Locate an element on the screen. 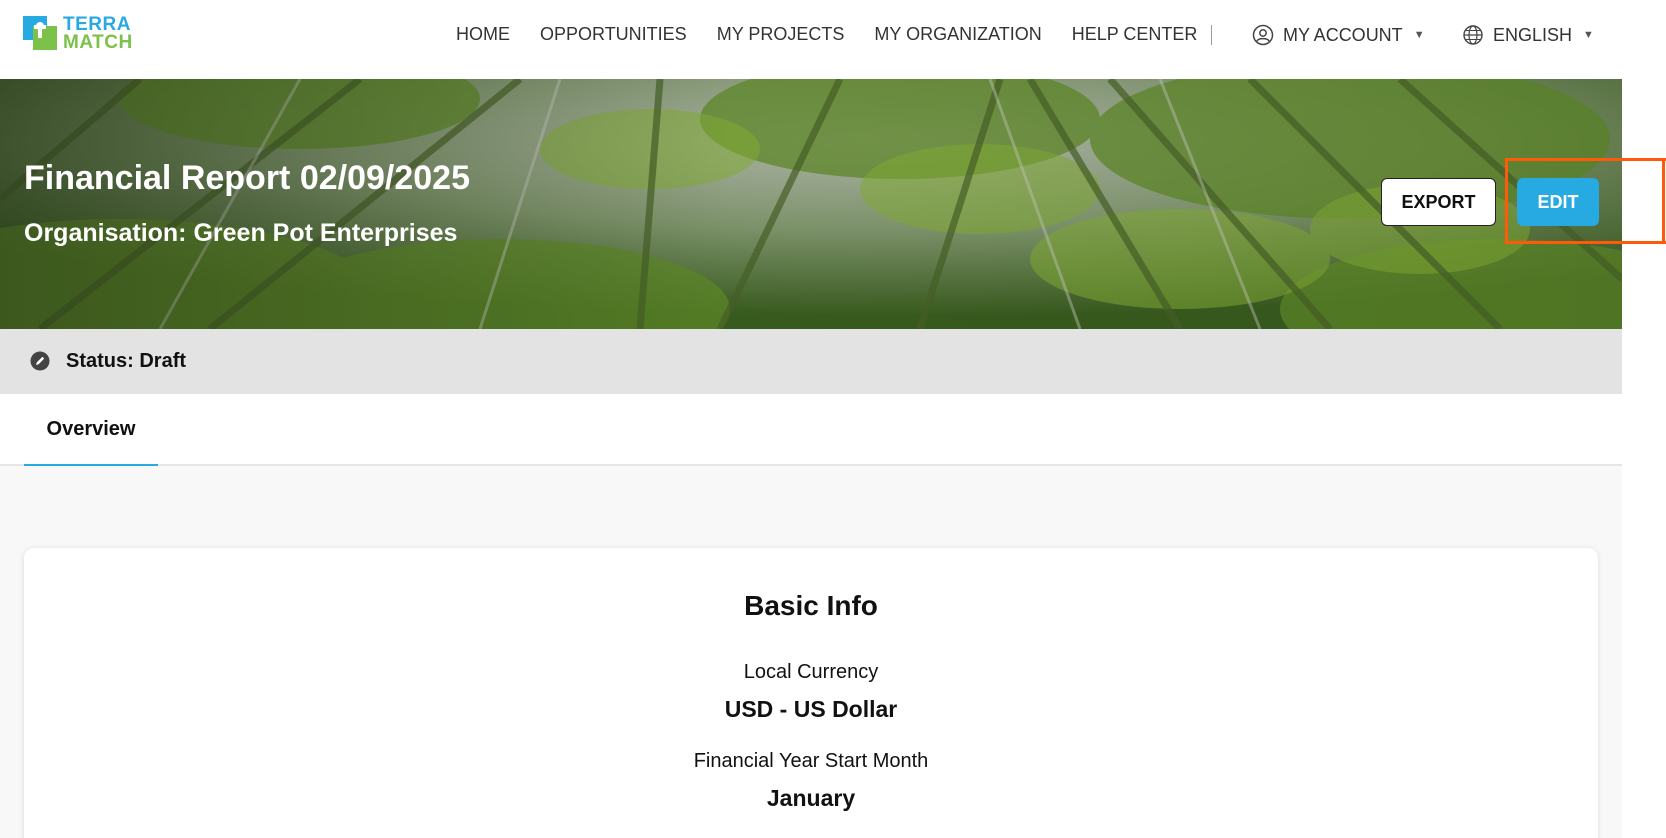 This screenshot has width=1666, height=838. language-dropdown: ENGLISH ▼ is located at coordinates (1528, 35).